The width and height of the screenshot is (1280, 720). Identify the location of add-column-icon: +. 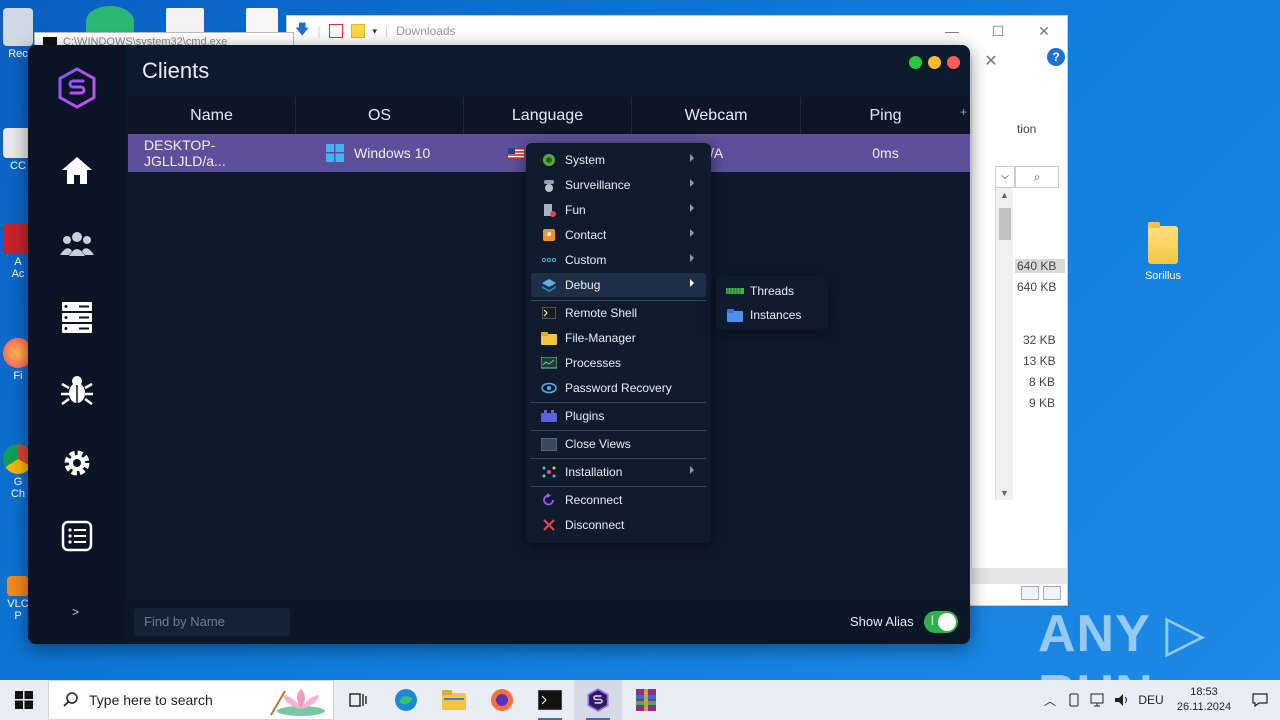
(963, 112).